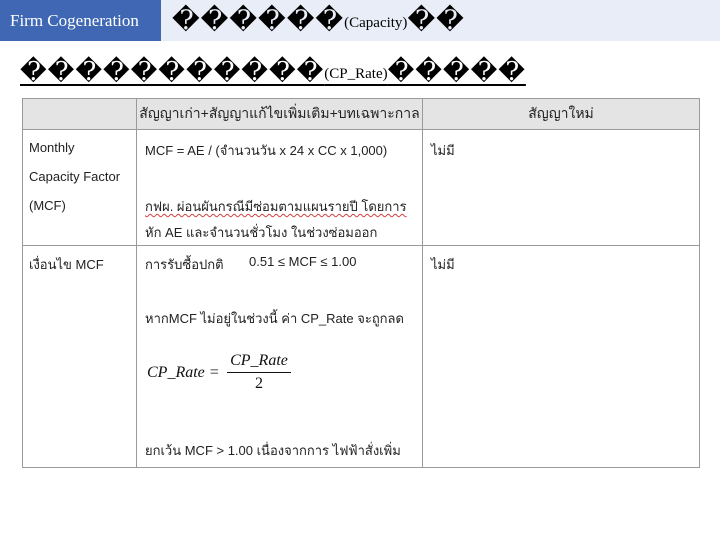  I want to click on subtitle-tail: �����, so click(456, 71).